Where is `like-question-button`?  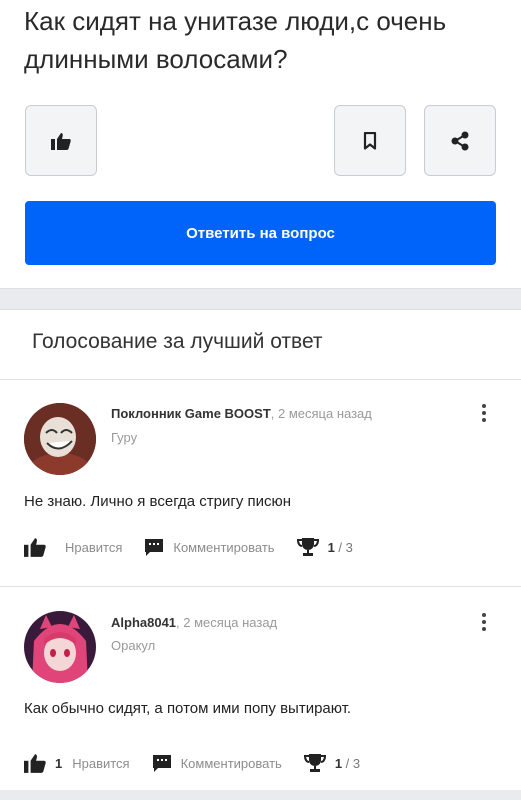 like-question-button is located at coordinates (61, 140).